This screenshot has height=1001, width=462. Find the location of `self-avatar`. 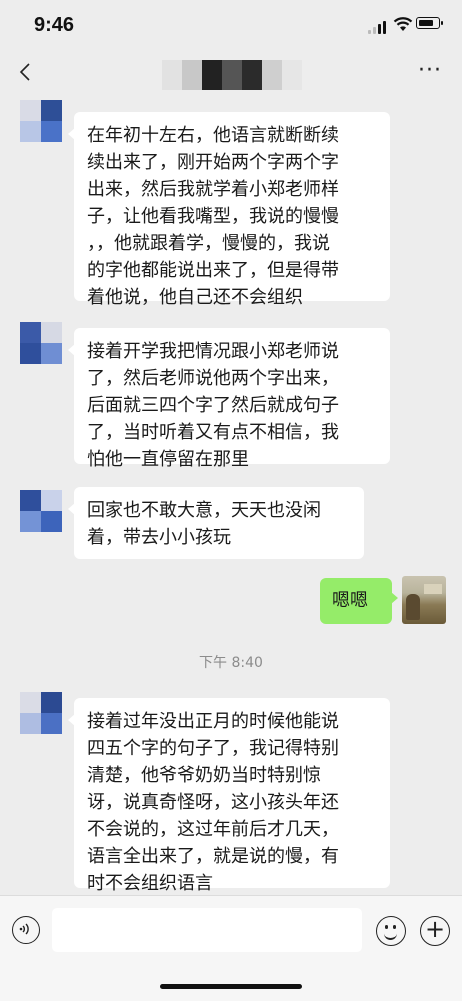

self-avatar is located at coordinates (424, 600).